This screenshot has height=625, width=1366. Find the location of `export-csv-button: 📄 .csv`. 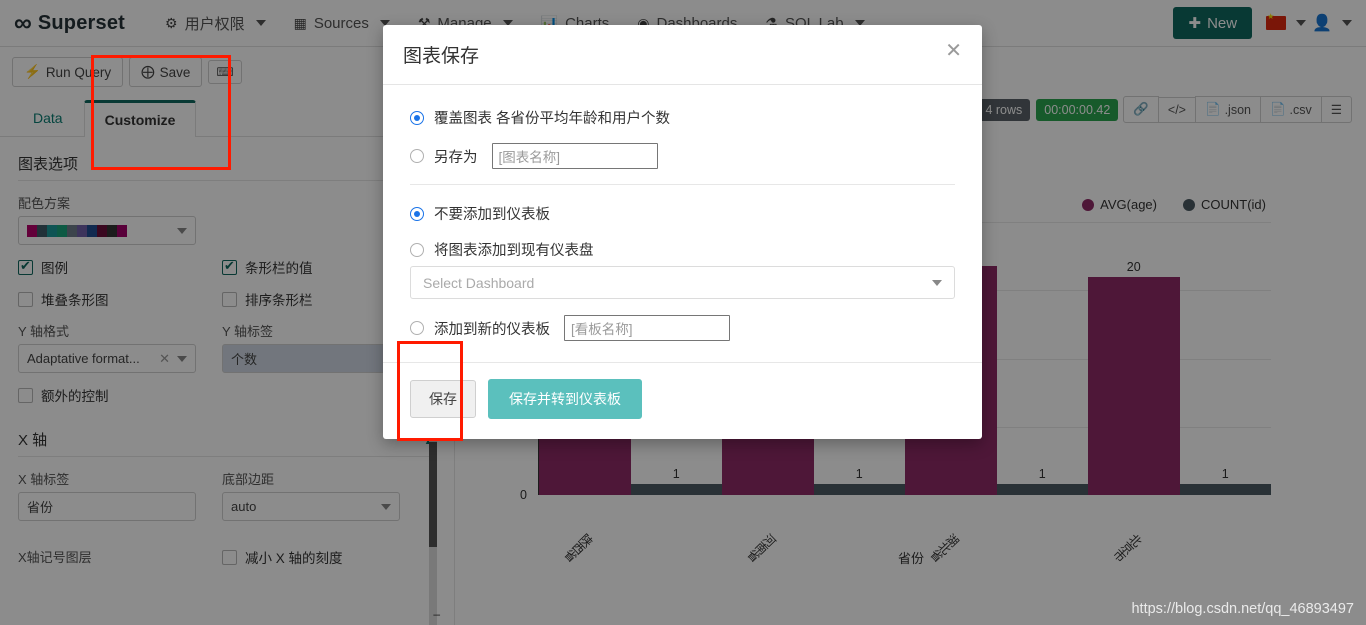

export-csv-button: 📄 .csv is located at coordinates (1290, 109).